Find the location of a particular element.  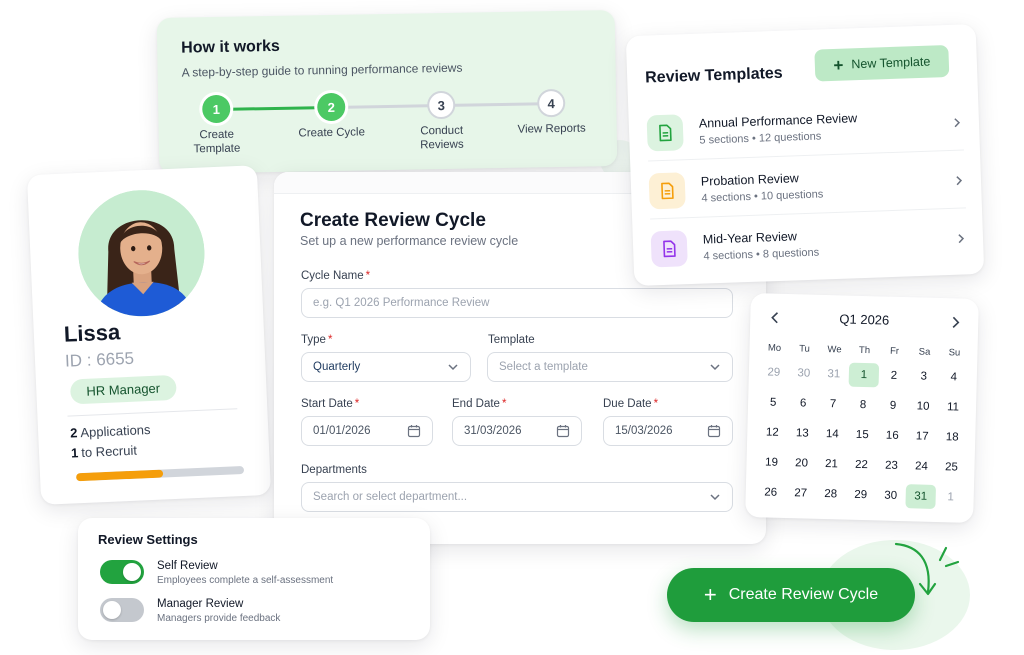

recruit-label: to Recruit is located at coordinates (109, 451).